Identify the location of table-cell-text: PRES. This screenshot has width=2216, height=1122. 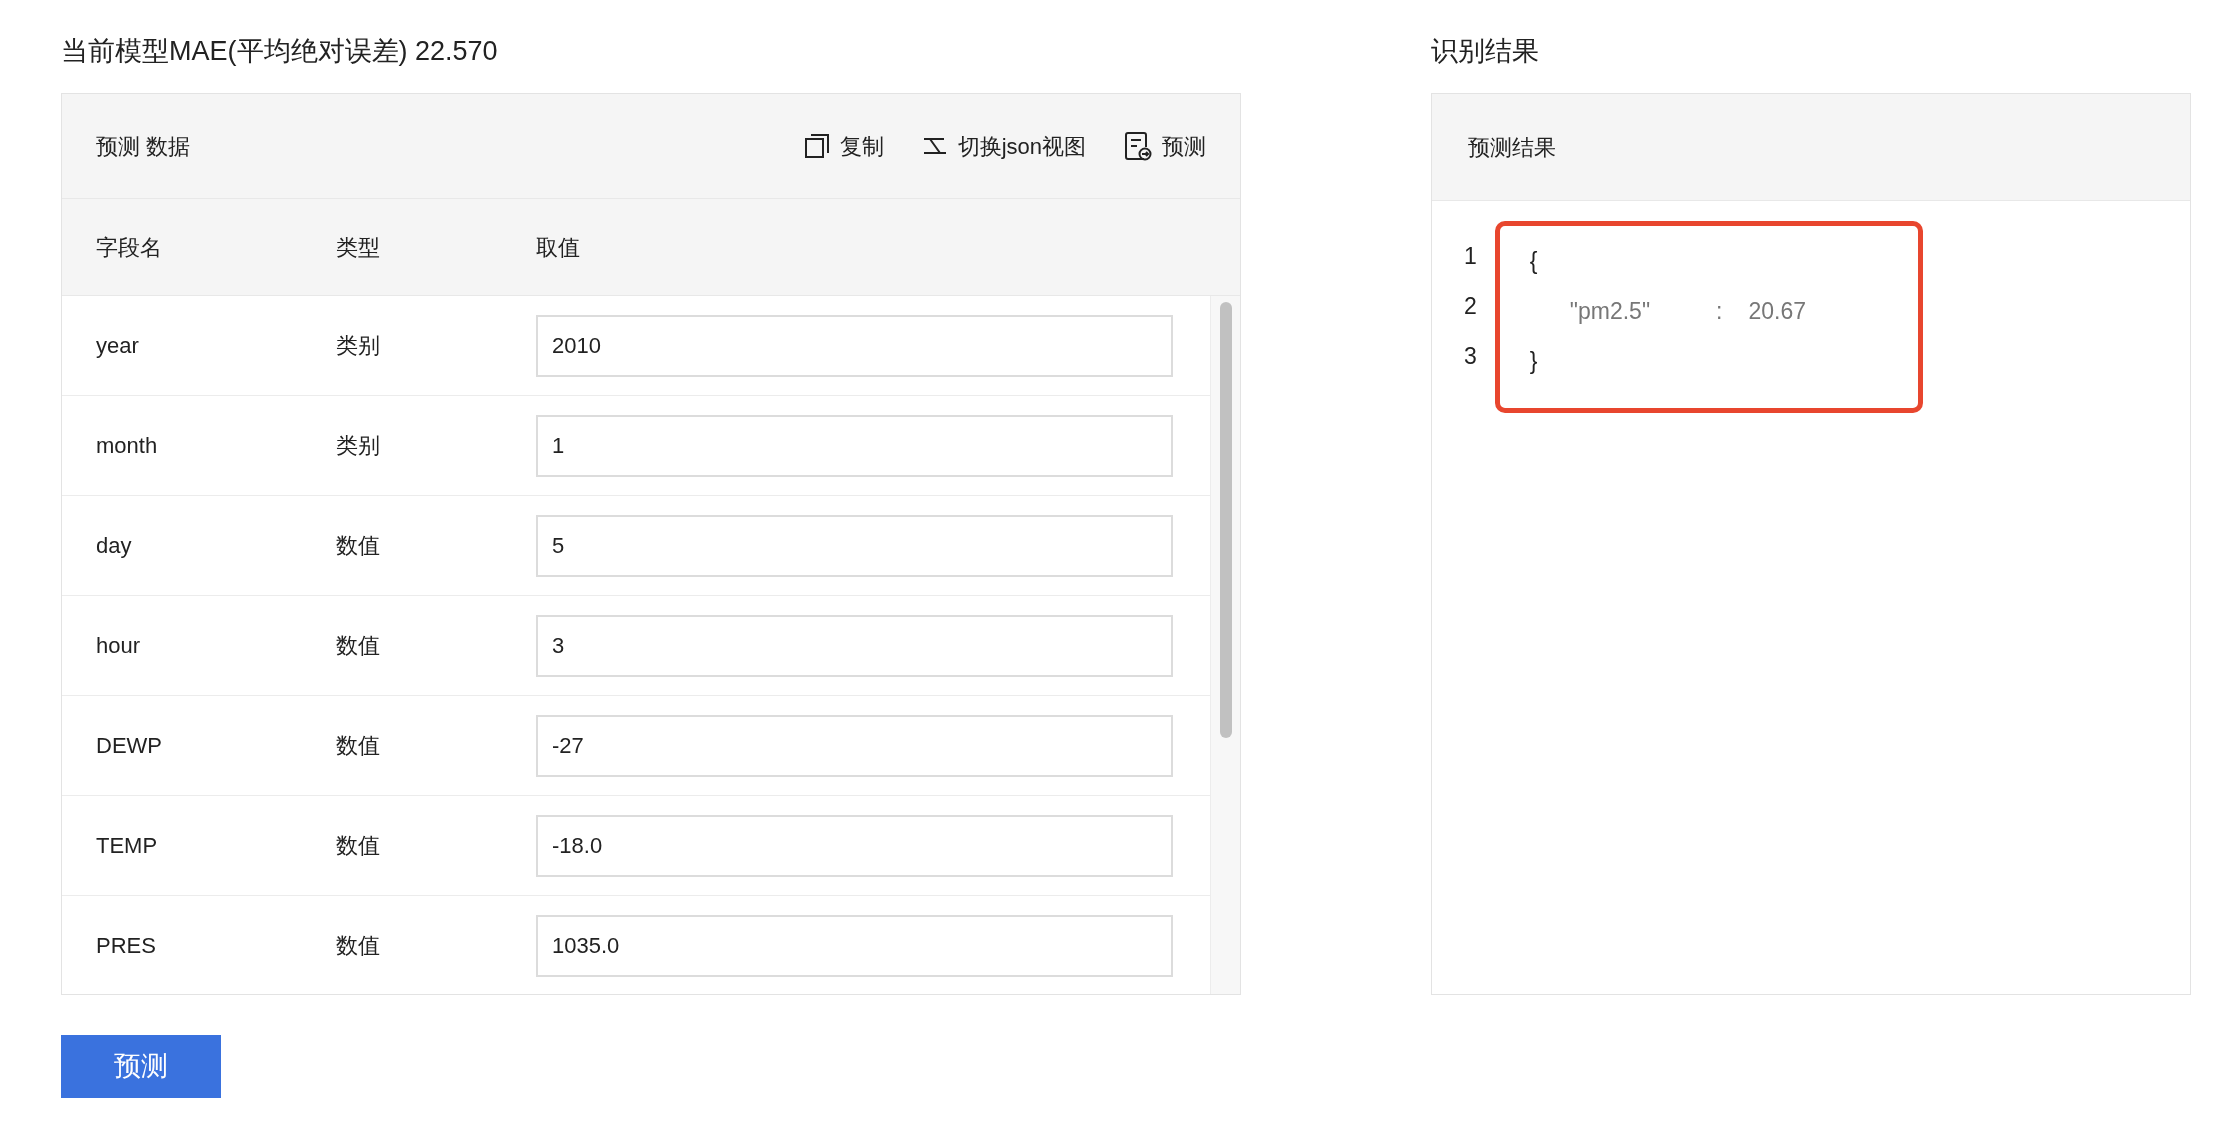
(126, 946).